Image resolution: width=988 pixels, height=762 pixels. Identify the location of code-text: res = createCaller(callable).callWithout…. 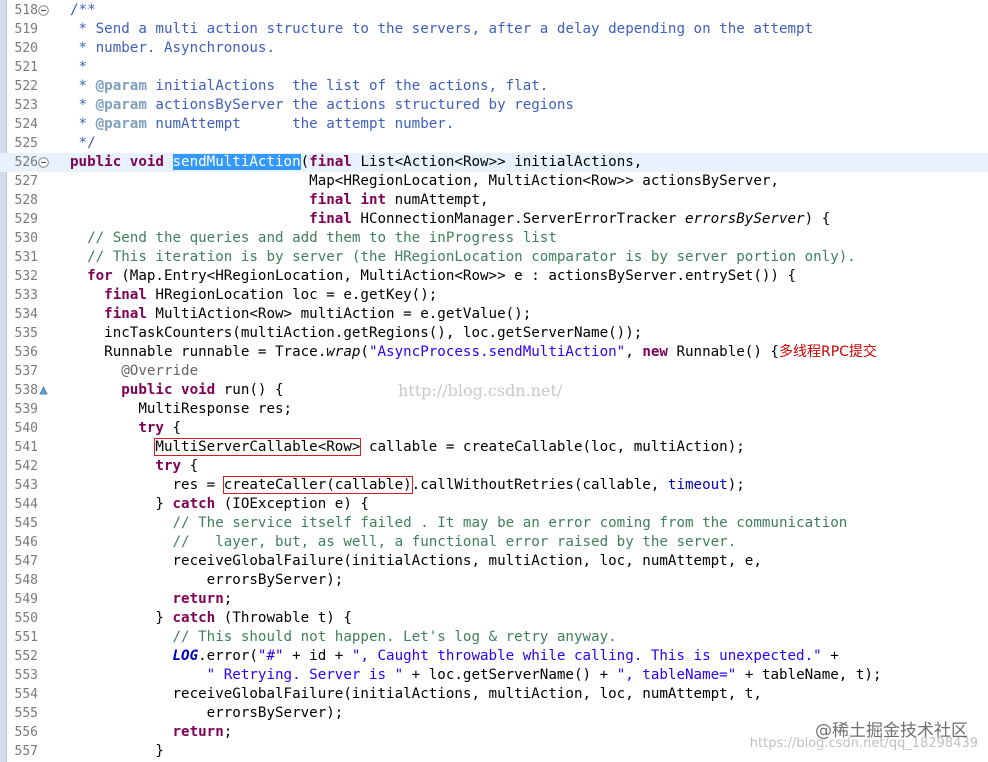
(407, 485).